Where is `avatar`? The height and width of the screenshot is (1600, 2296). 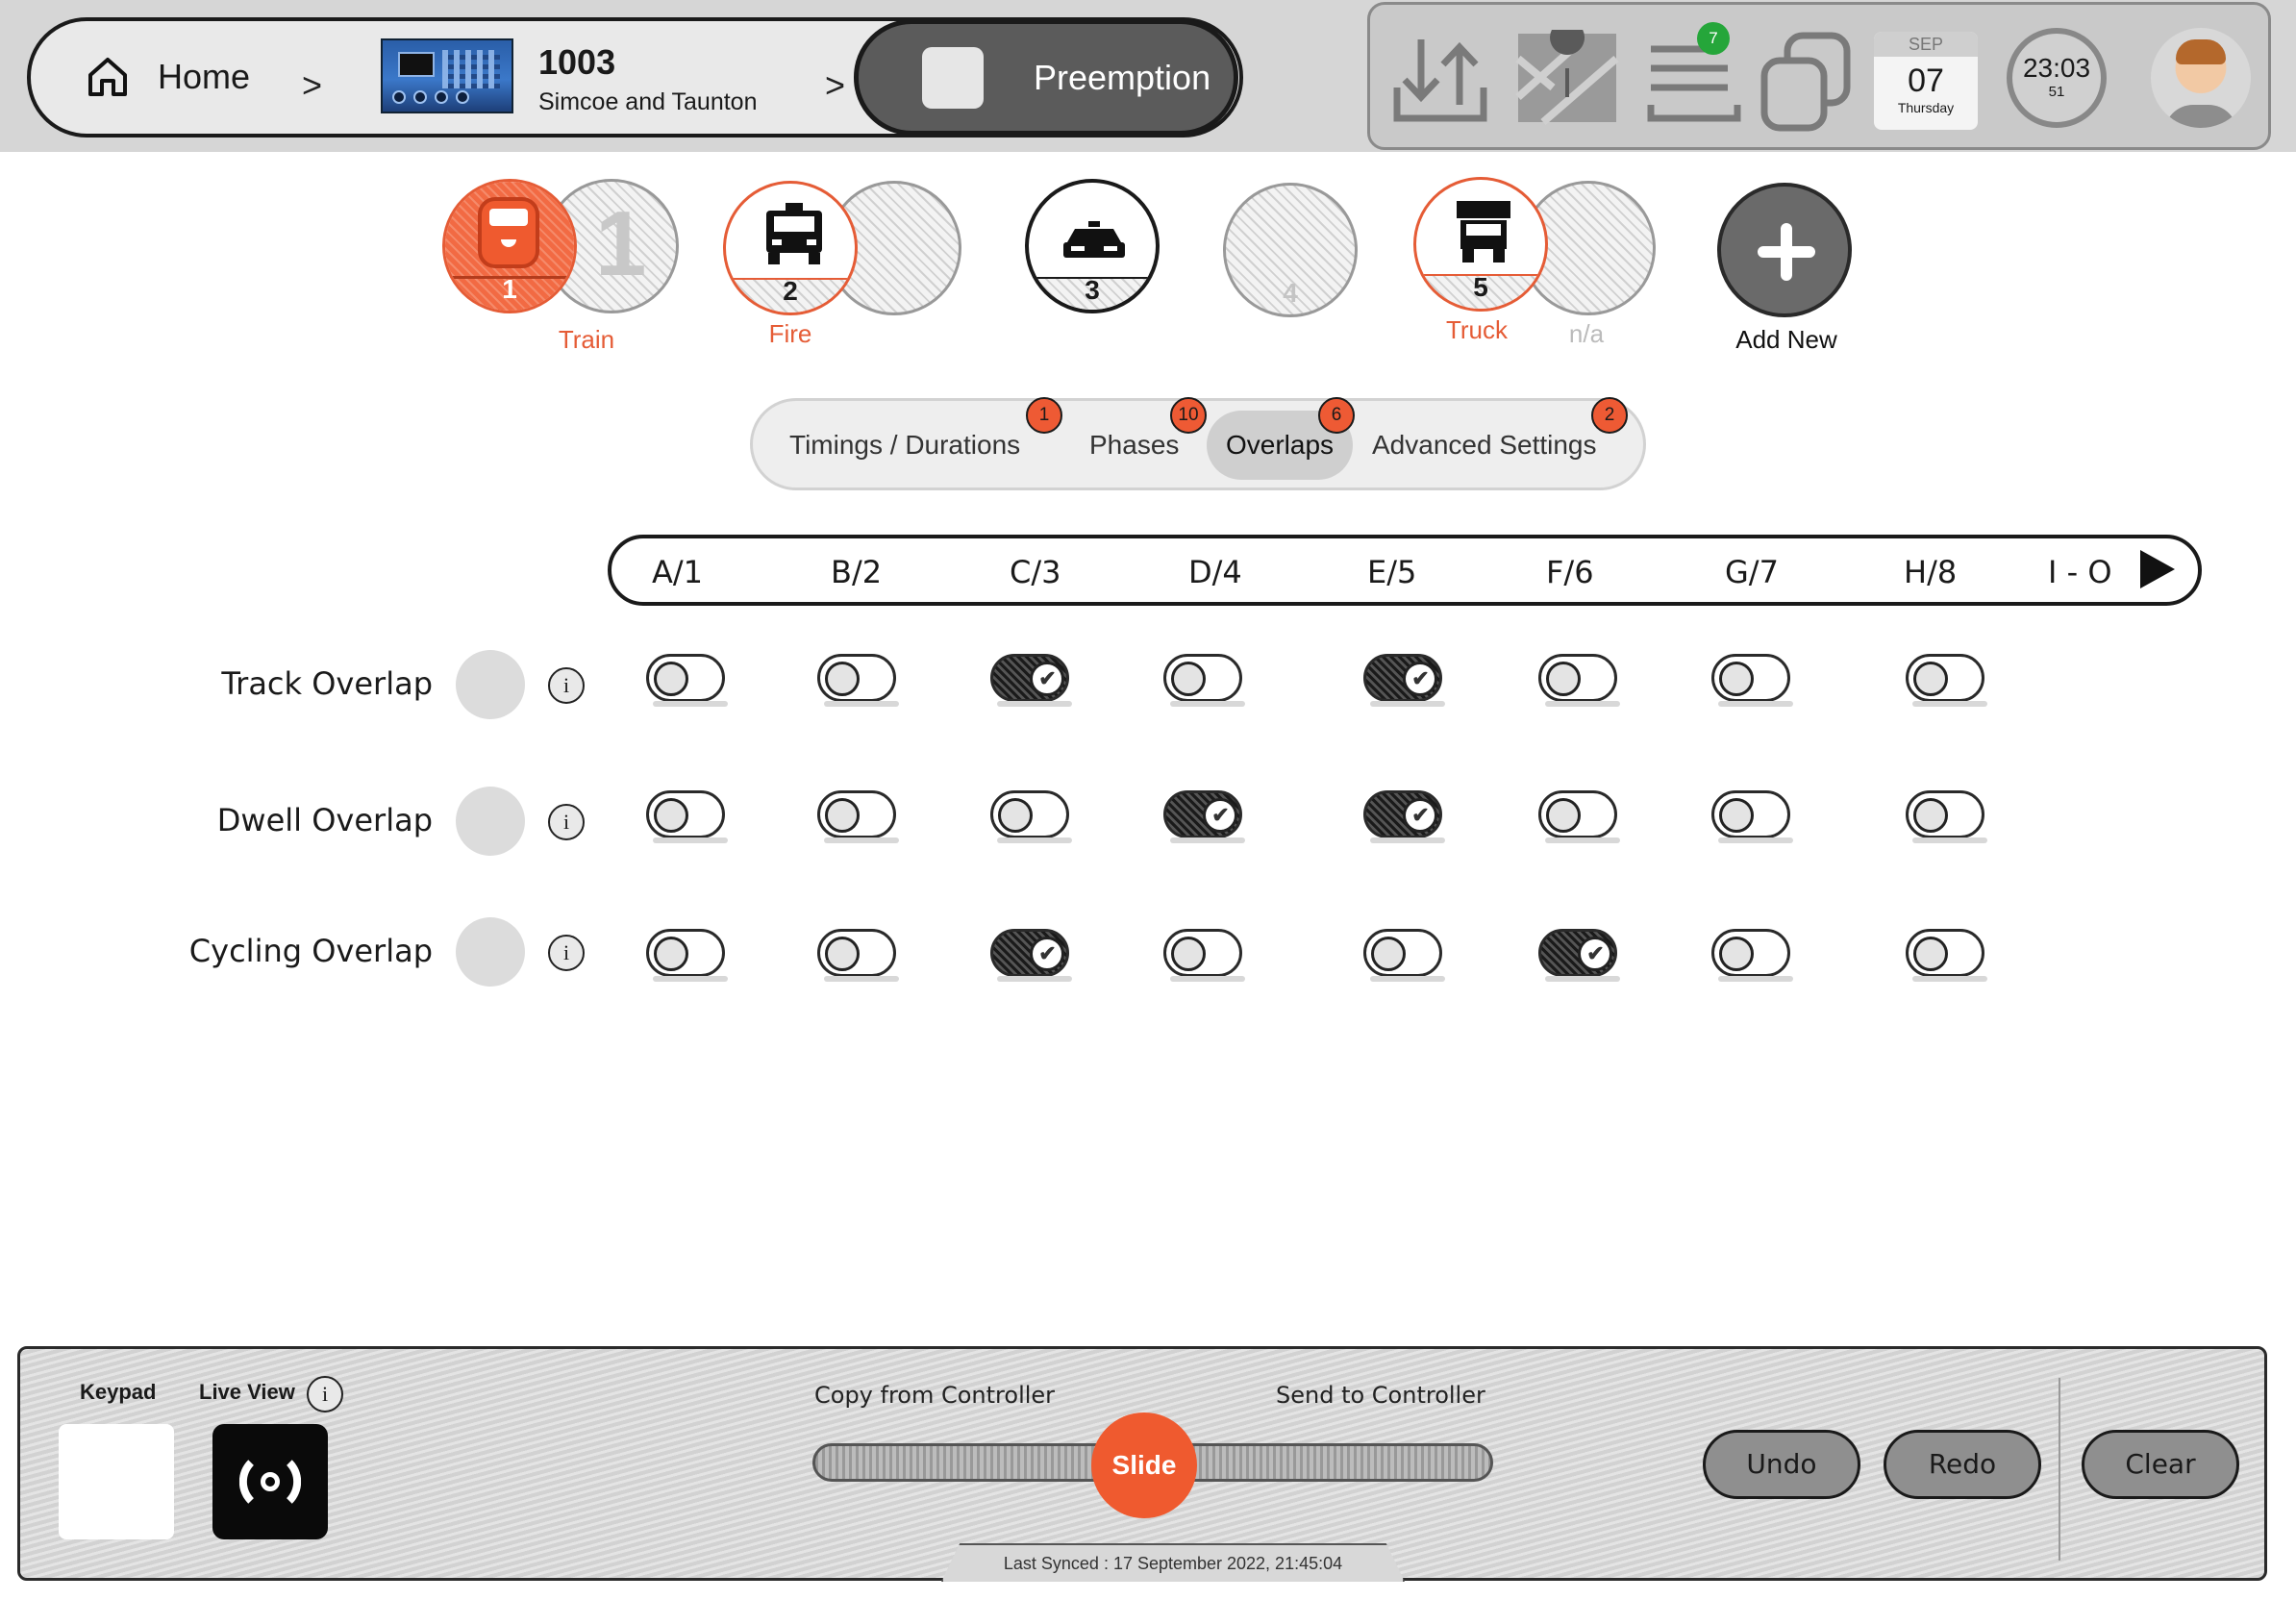
avatar is located at coordinates (2201, 78).